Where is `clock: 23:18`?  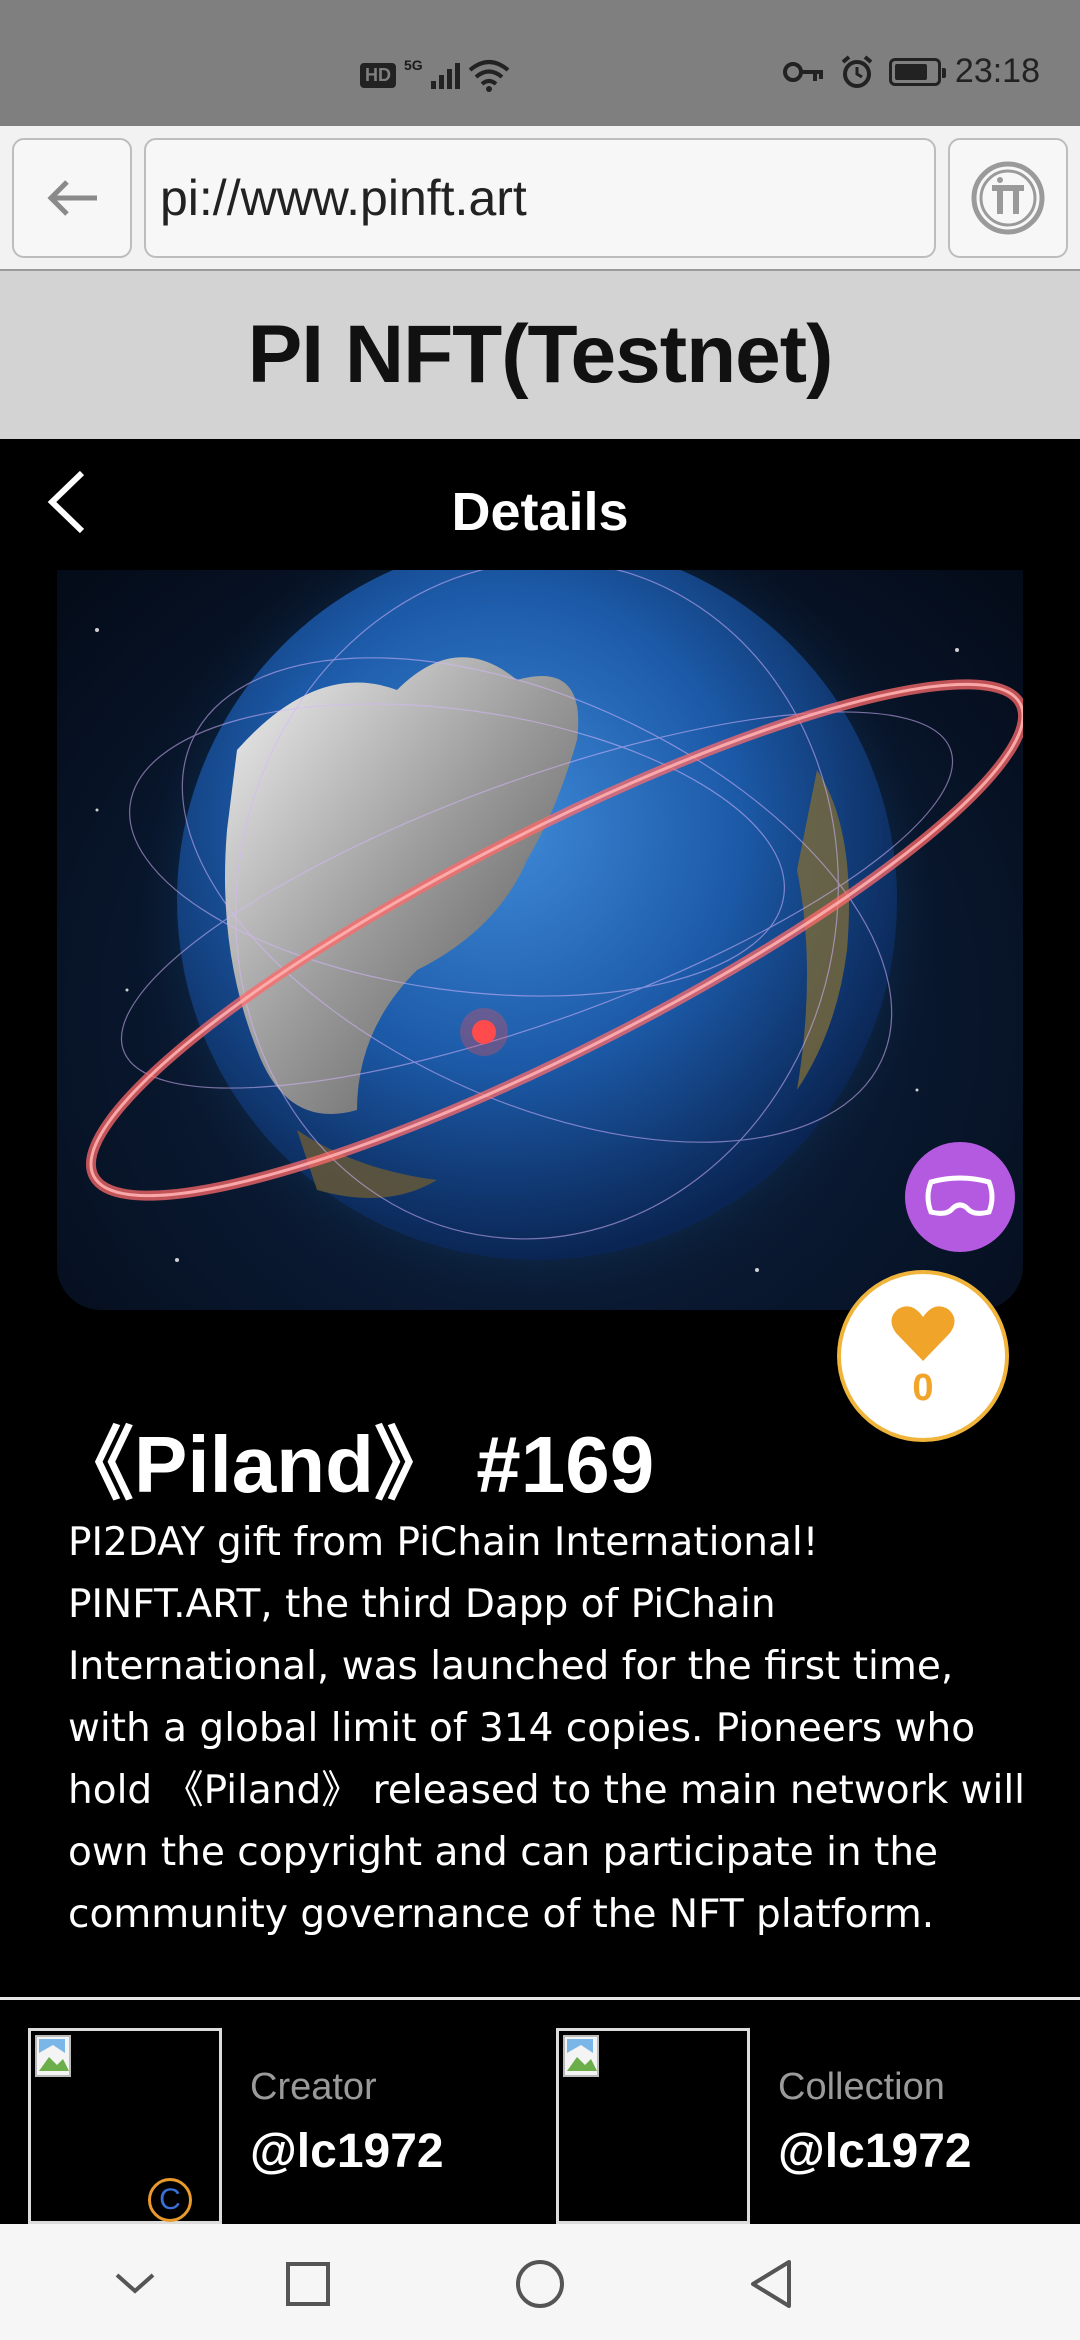 clock: 23:18 is located at coordinates (997, 71).